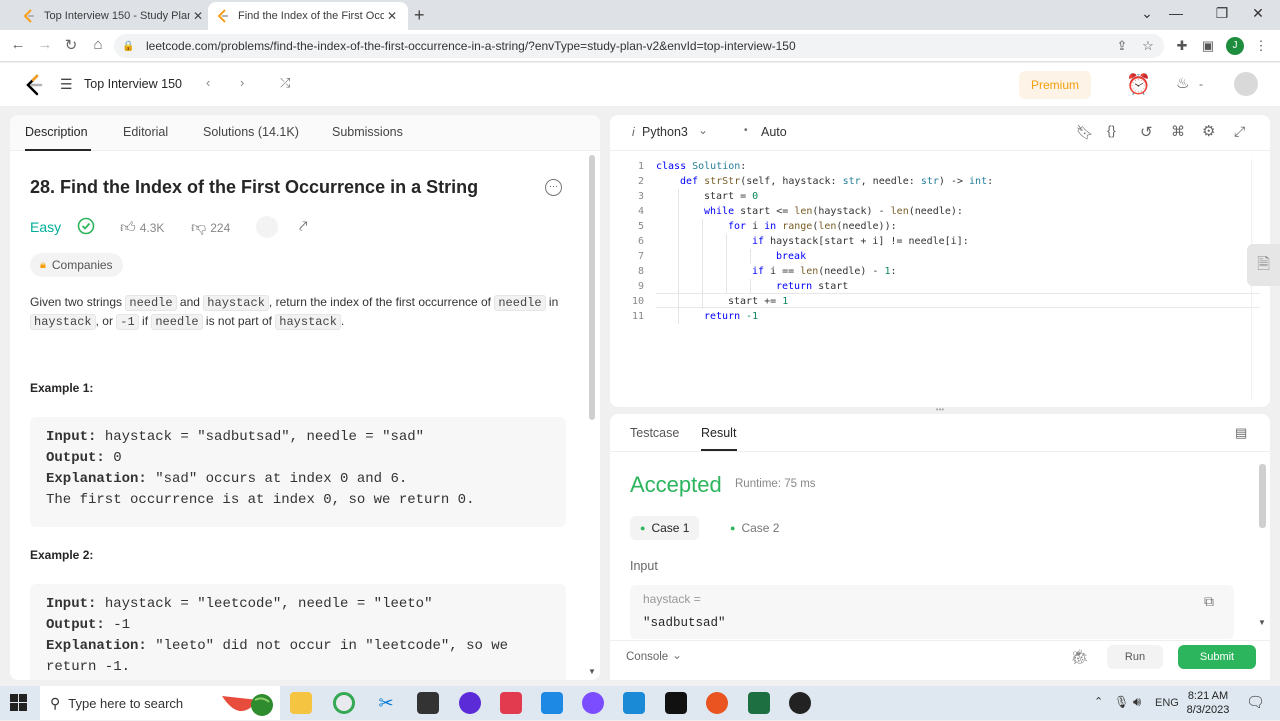  What do you see at coordinates (34, 86) in the screenshot?
I see `leetcode-logo-icon` at bounding box center [34, 86].